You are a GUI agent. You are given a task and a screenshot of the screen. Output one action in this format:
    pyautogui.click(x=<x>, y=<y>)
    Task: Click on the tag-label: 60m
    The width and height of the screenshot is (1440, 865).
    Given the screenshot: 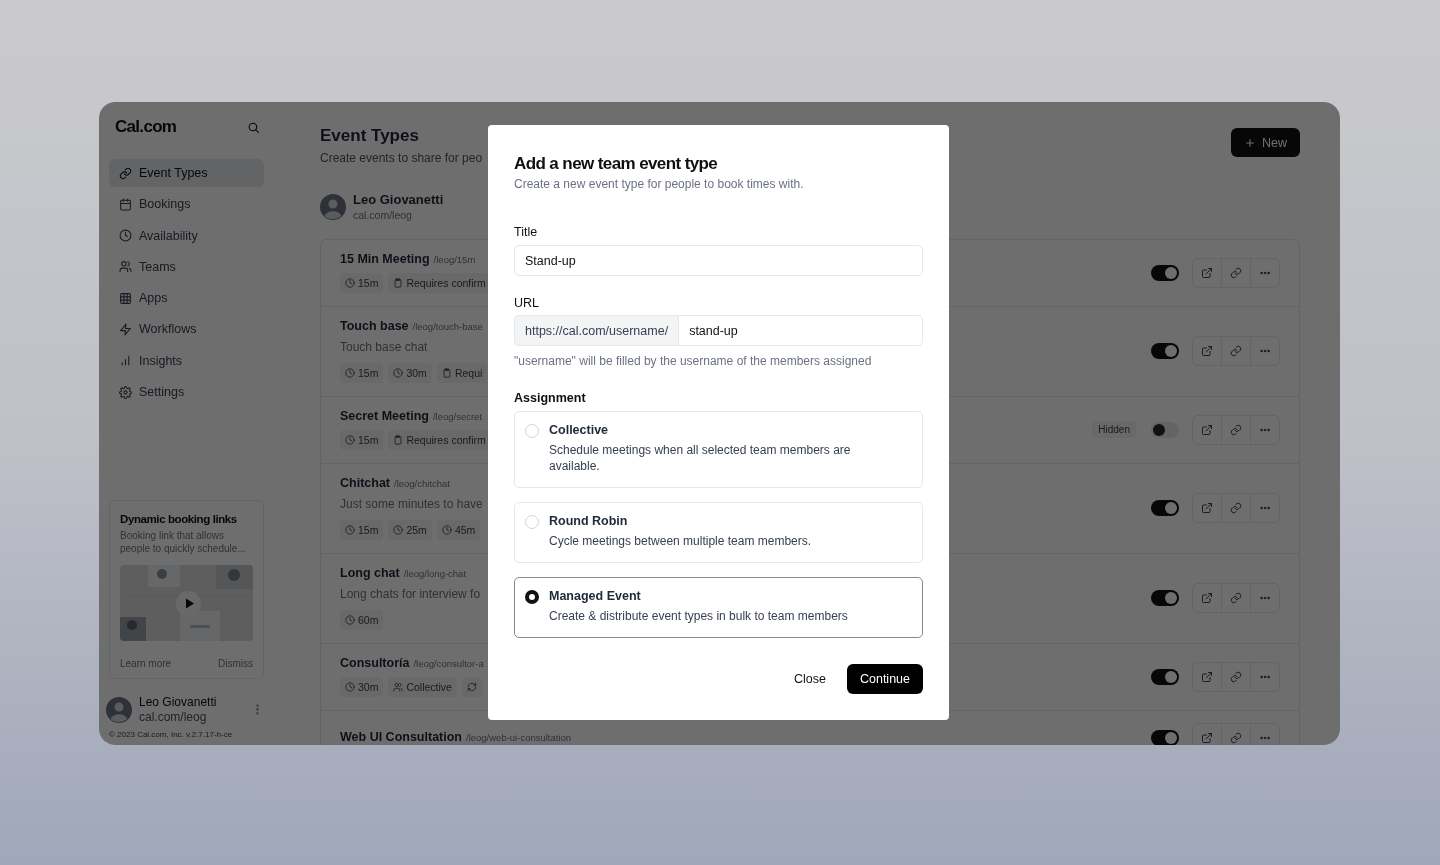 What is the action you would take?
    pyautogui.click(x=368, y=620)
    